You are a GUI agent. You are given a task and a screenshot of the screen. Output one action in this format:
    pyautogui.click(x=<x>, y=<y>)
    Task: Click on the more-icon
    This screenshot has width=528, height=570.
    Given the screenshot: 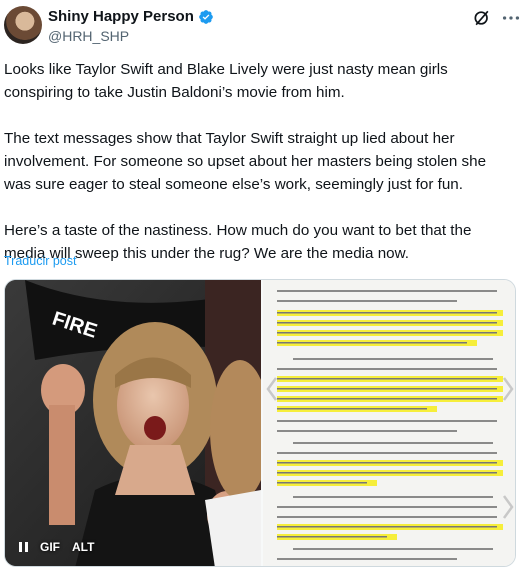 What is the action you would take?
    pyautogui.click(x=511, y=18)
    